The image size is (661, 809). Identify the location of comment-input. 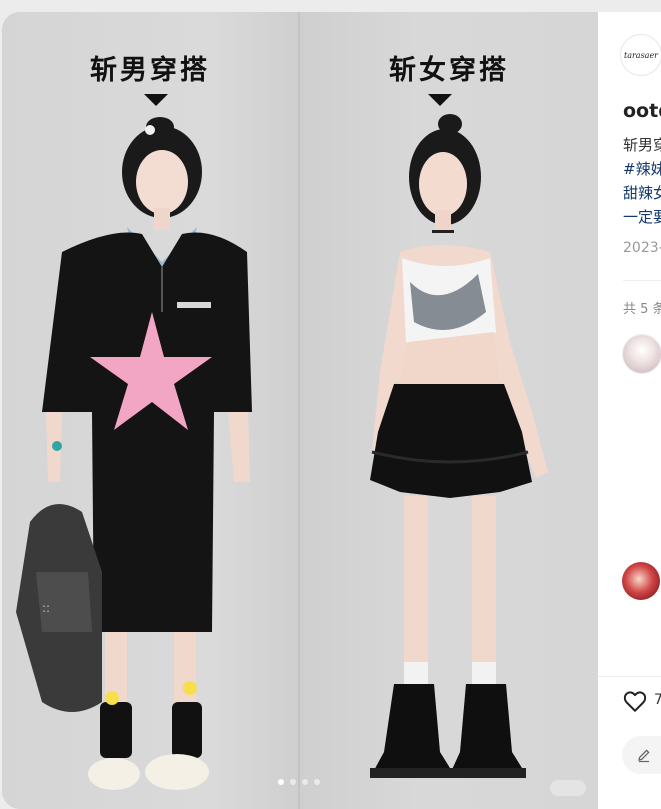
(641, 755).